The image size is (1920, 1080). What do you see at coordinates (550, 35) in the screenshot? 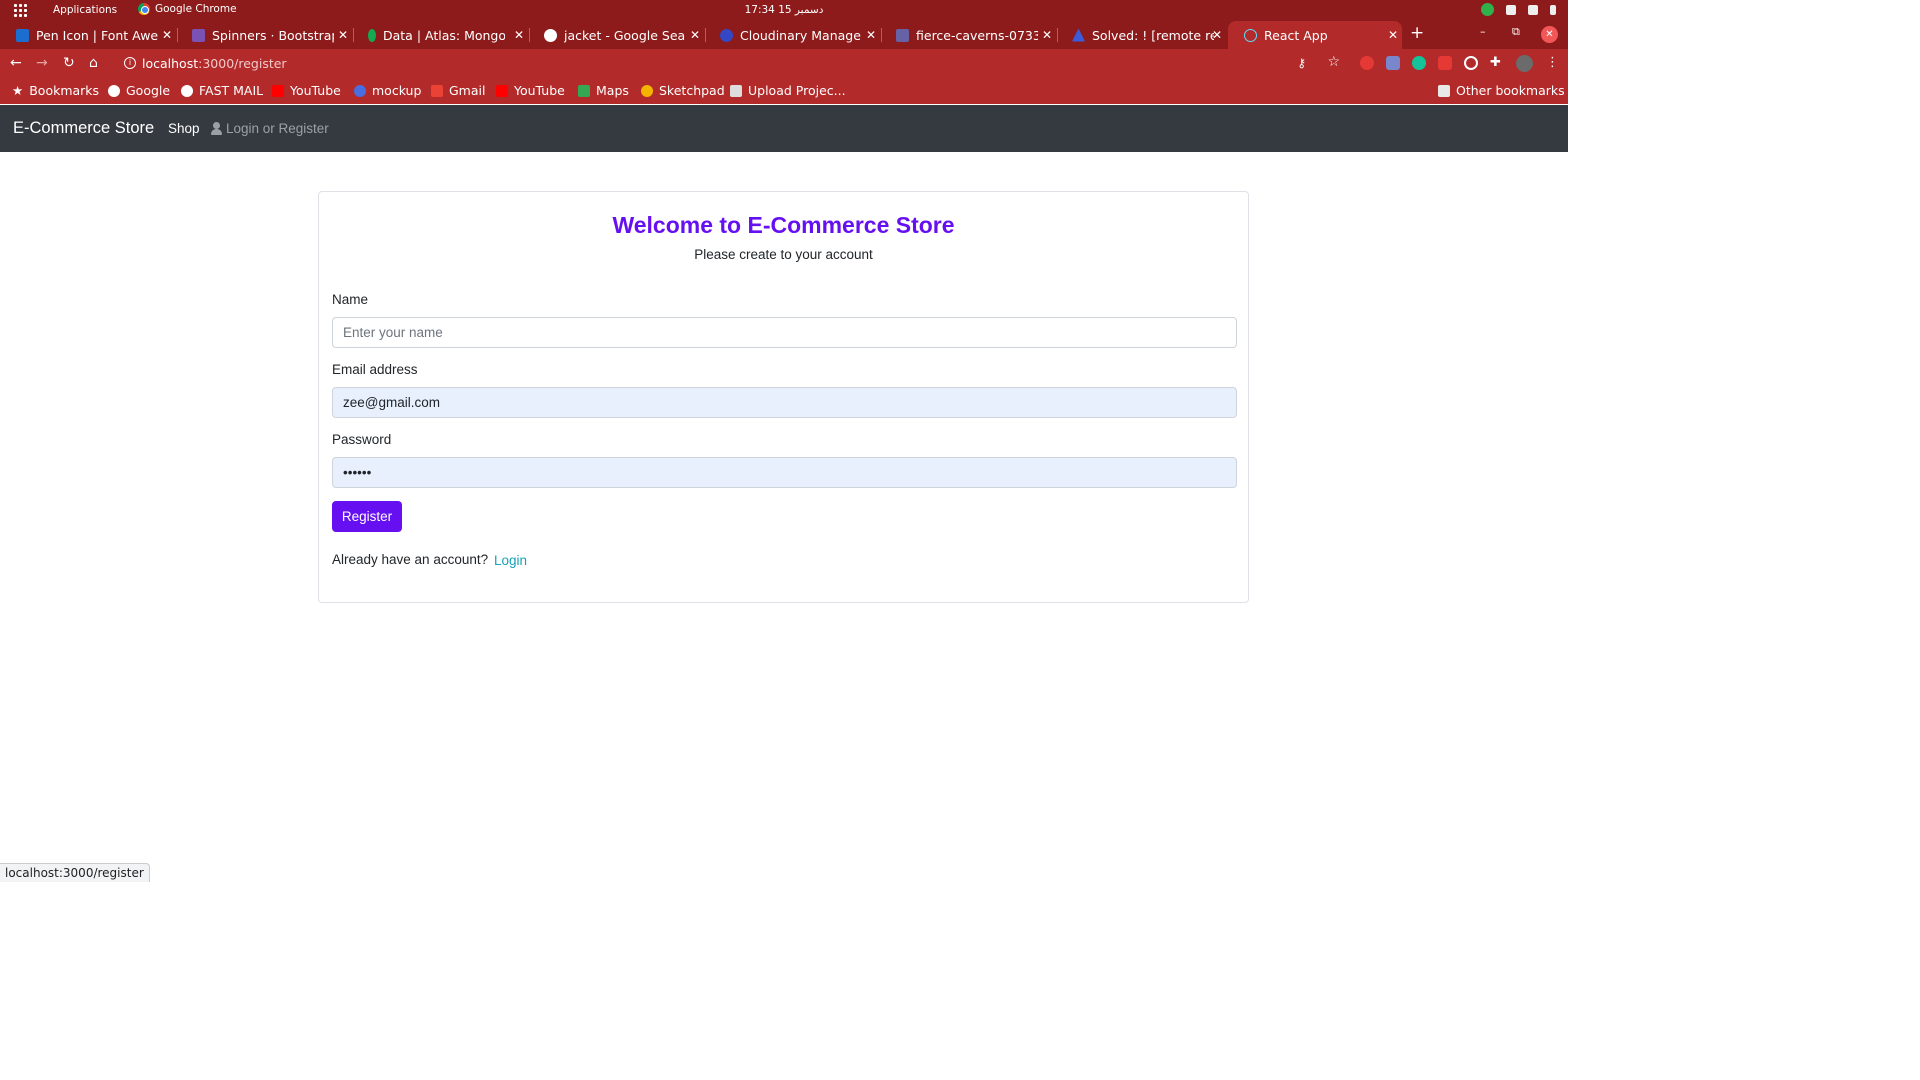
I see `google-favicon-icon` at bounding box center [550, 35].